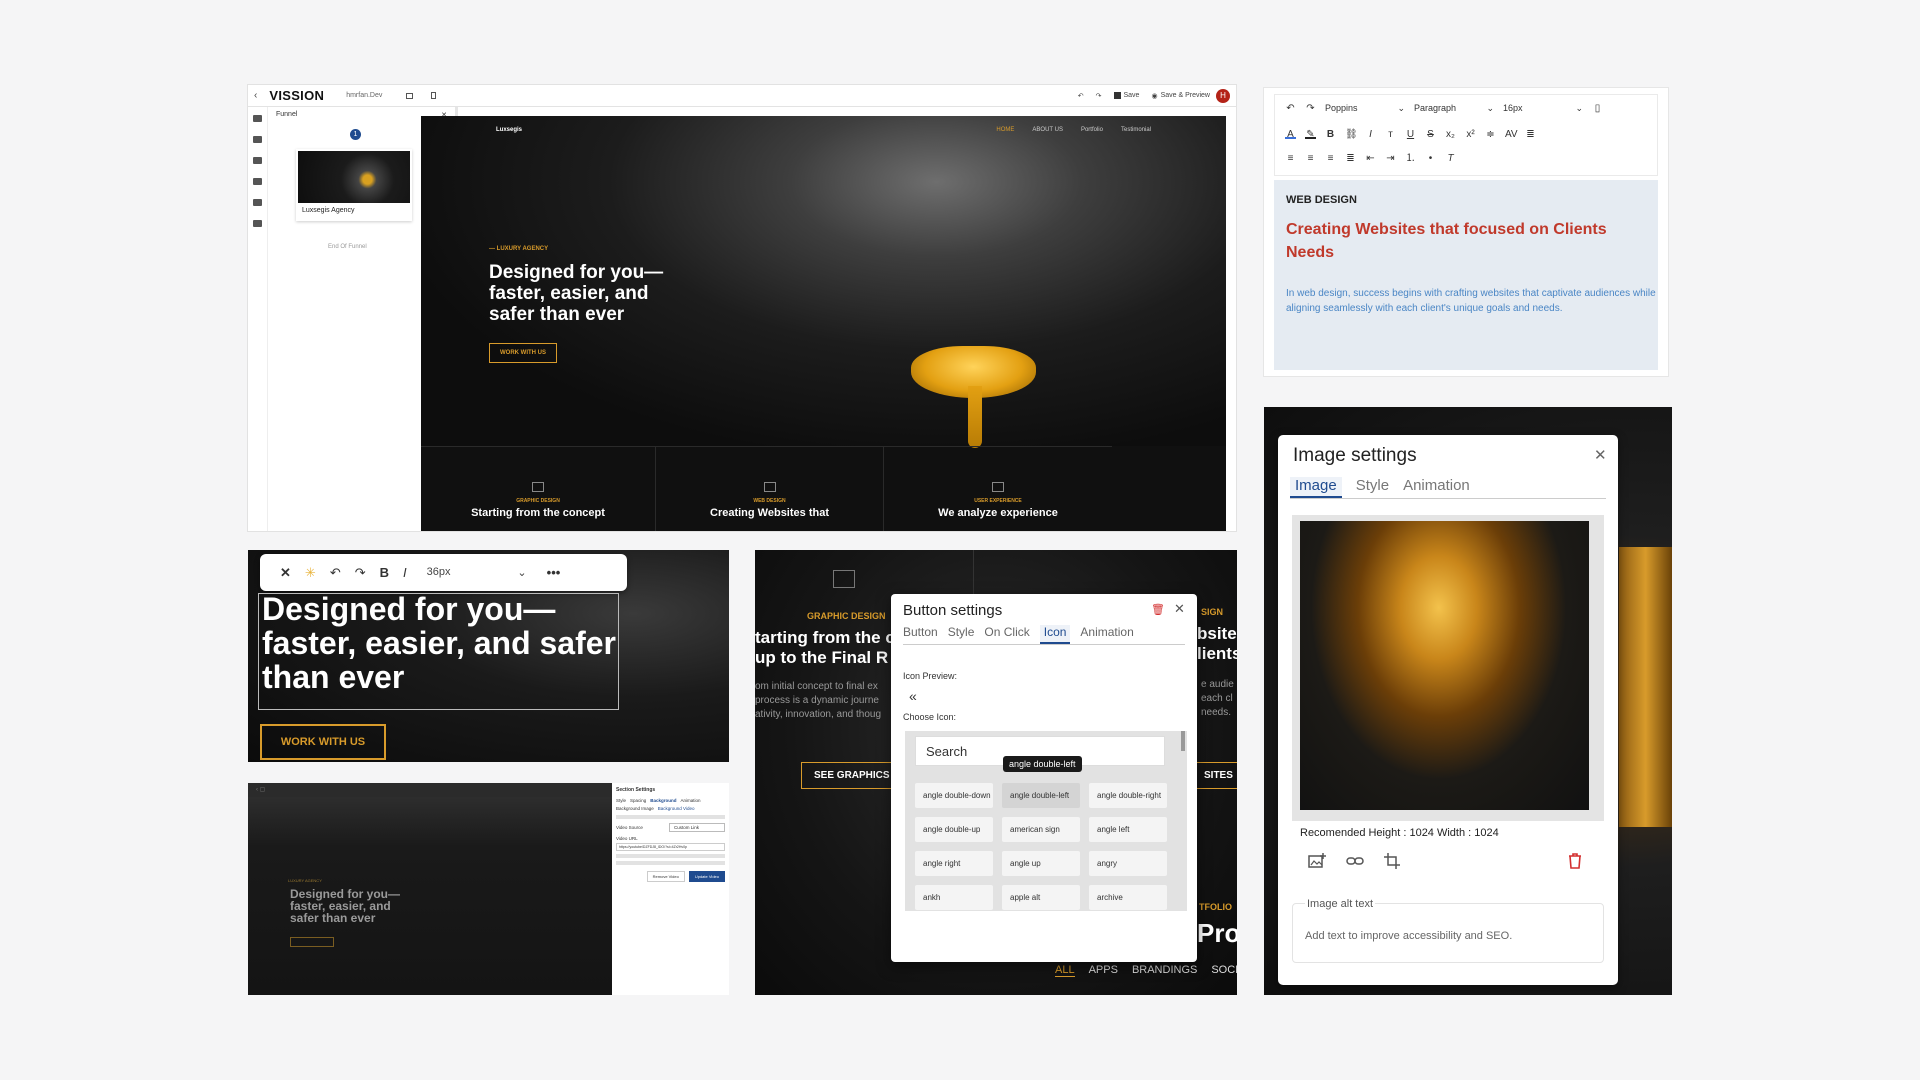 This screenshot has height=1080, width=1920. Describe the element at coordinates (638, 800) in the screenshot. I see `tab-spacing: Spacing` at that location.